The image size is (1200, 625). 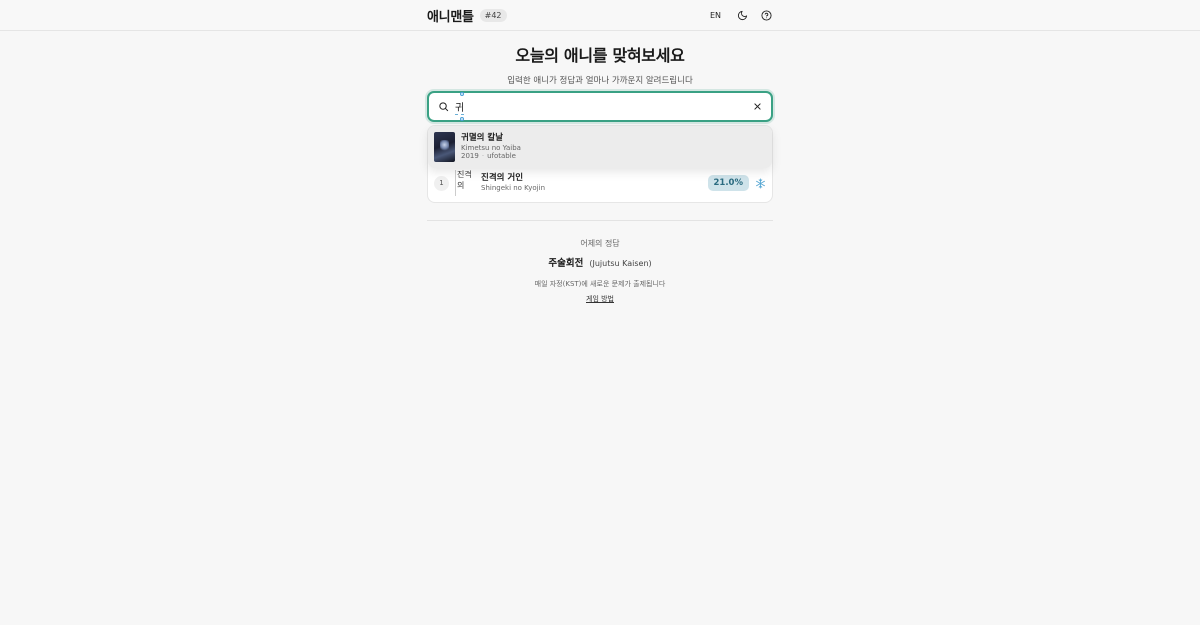 I want to click on suggestion-meta: 2019 · ufotable, so click(x=491, y=156).